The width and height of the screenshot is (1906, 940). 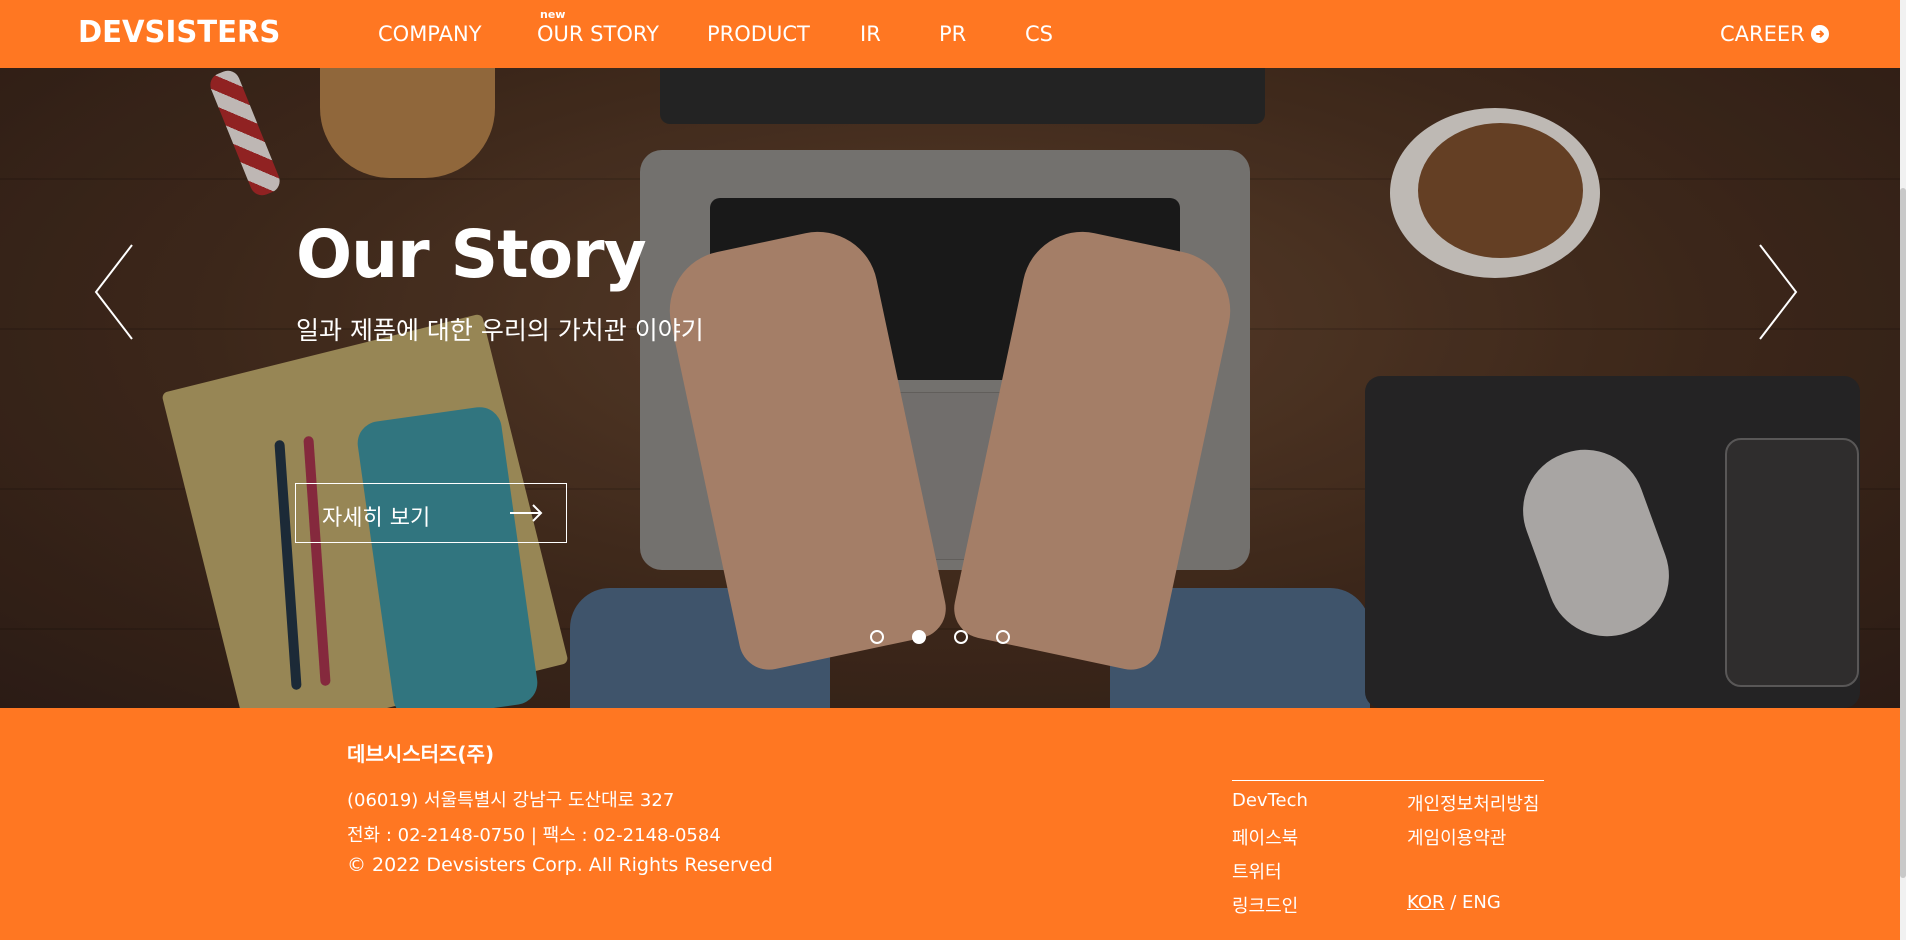 I want to click on nav-cs: CS, so click(x=1039, y=34).